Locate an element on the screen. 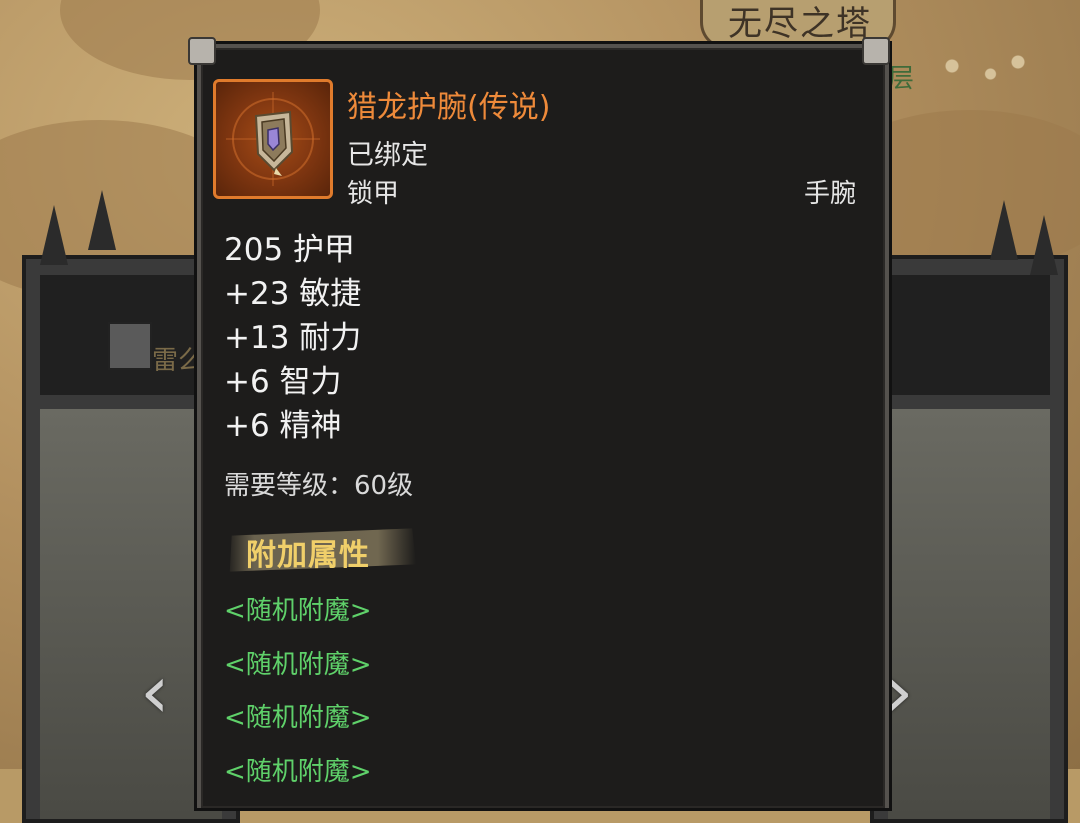  stat-intellect: +6 智力 is located at coordinates (283, 382).